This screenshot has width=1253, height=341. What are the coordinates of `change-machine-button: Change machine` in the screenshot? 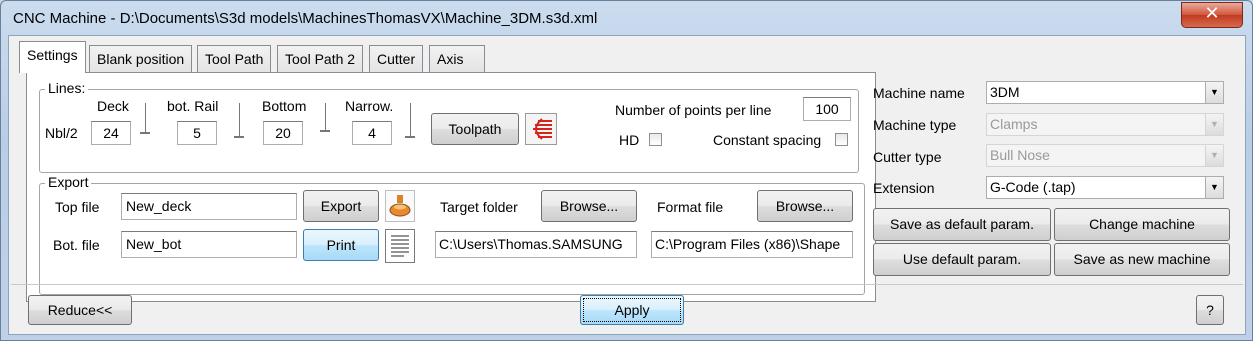 It's located at (1142, 224).